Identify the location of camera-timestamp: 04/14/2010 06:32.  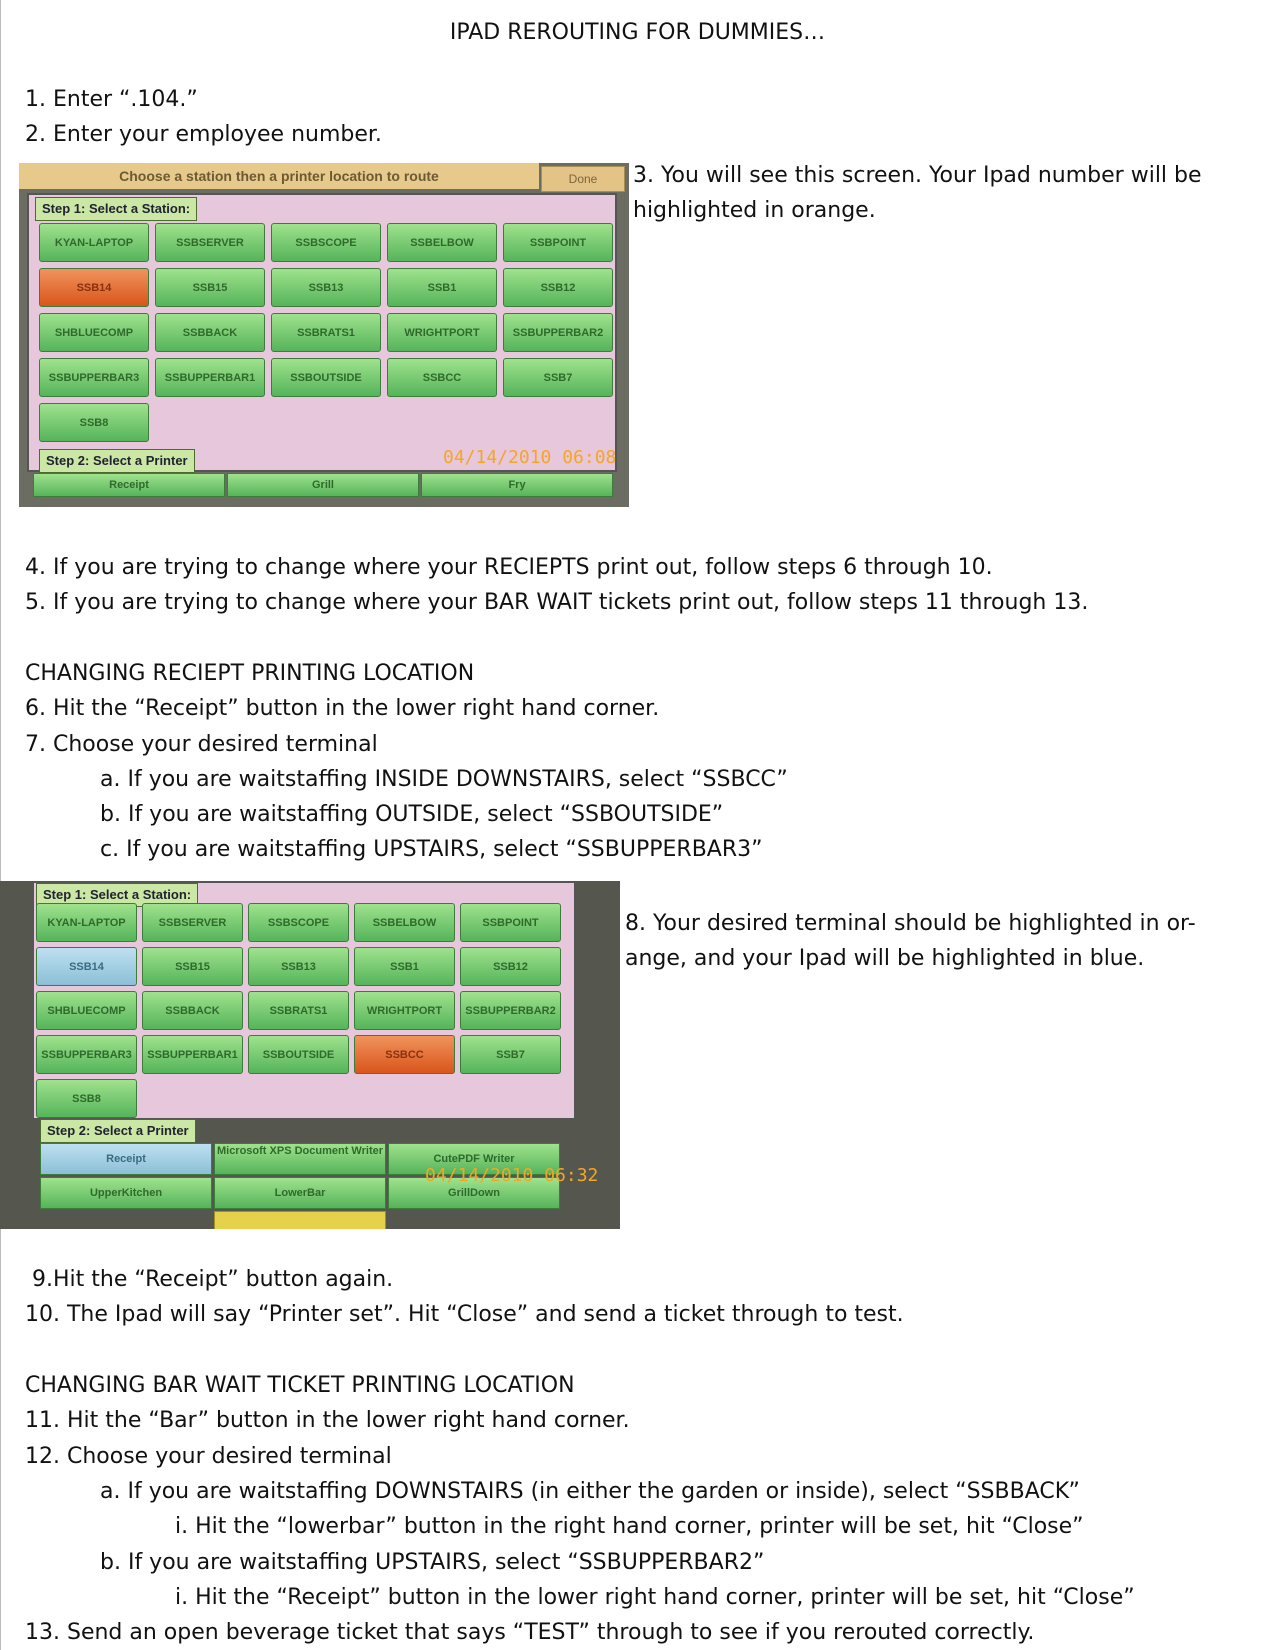
(512, 1175).